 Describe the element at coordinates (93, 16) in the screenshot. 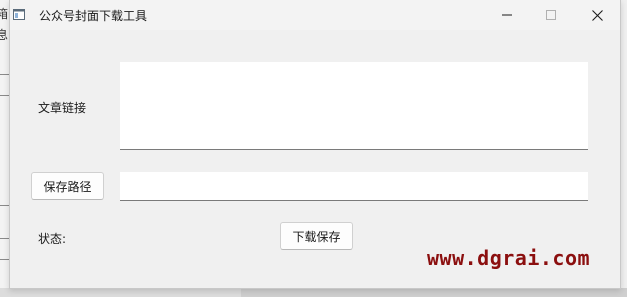

I see `window-title: 公众号封面下载工具` at that location.